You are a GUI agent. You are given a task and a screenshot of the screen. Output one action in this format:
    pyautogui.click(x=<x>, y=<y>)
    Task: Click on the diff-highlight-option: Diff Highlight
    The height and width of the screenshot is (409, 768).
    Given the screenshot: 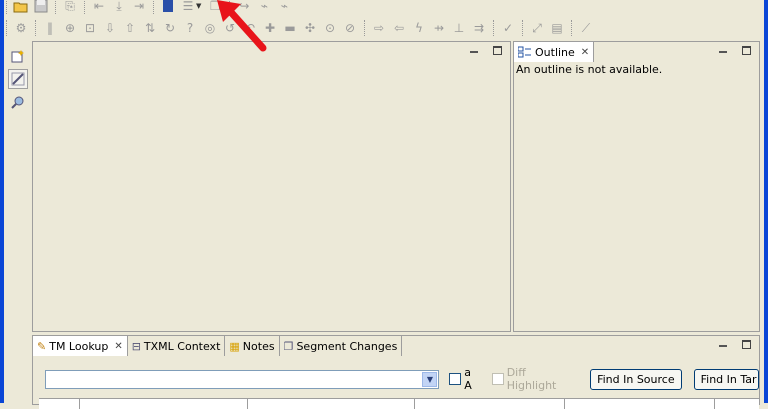 What is the action you would take?
    pyautogui.click(x=534, y=379)
    